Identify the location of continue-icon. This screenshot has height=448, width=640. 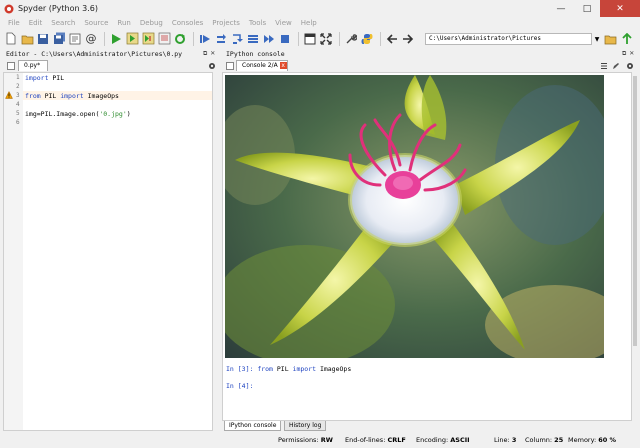
(269, 39).